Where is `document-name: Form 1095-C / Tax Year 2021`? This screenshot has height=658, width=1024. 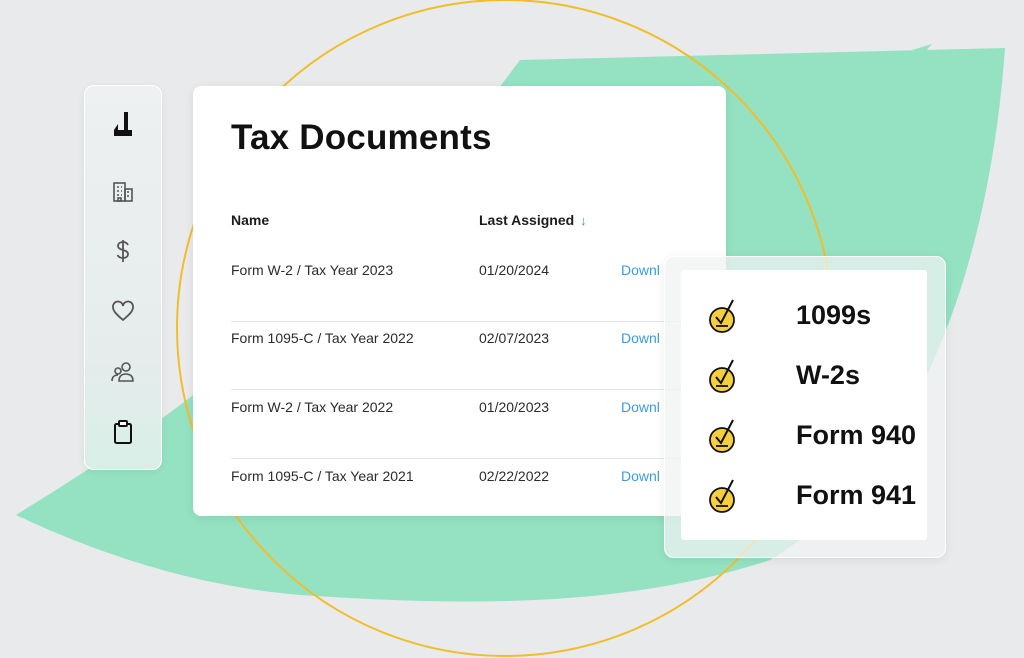
document-name: Form 1095-C / Tax Year 2021 is located at coordinates (322, 476).